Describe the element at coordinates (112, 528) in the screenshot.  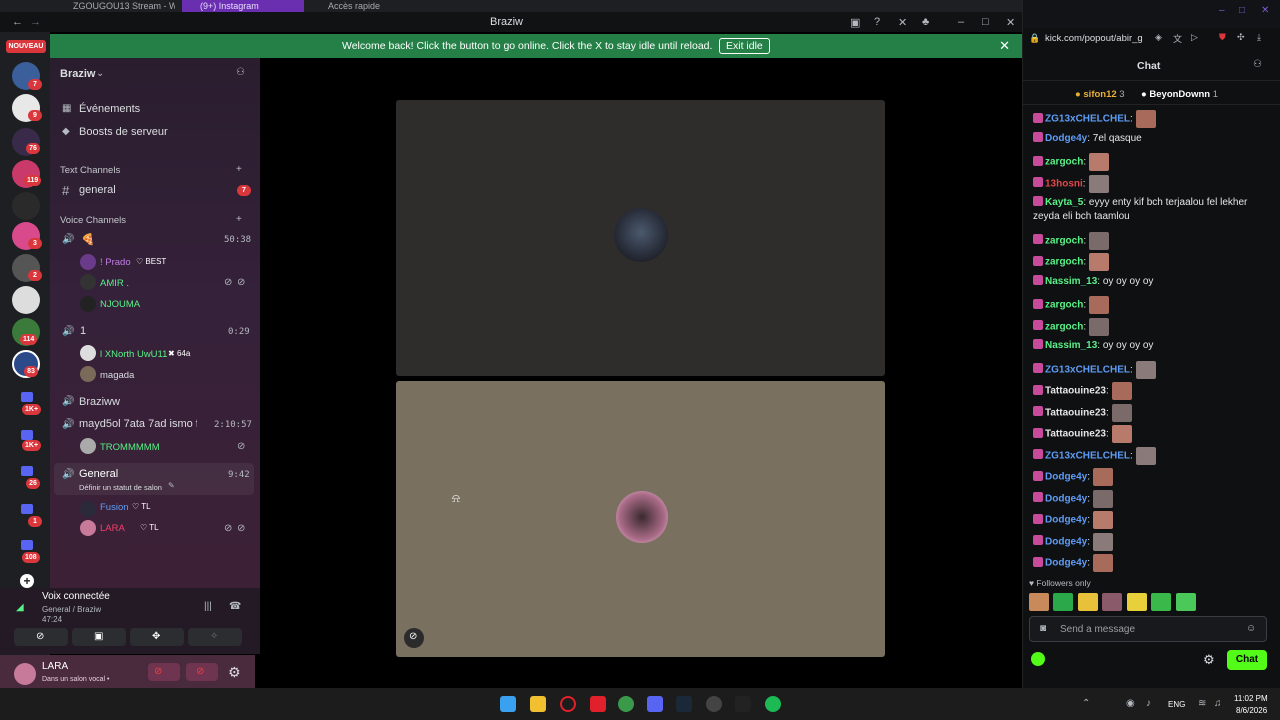
I see `voice-user: LARA` at that location.